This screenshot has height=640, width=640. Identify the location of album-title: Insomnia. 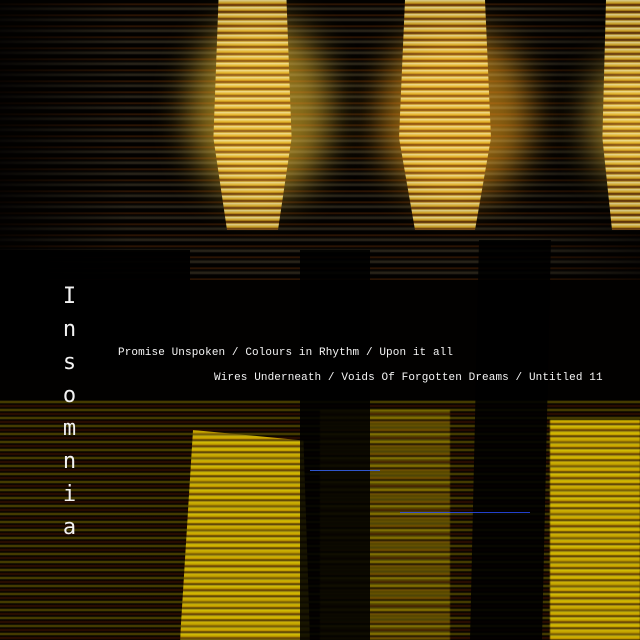
(69, 416).